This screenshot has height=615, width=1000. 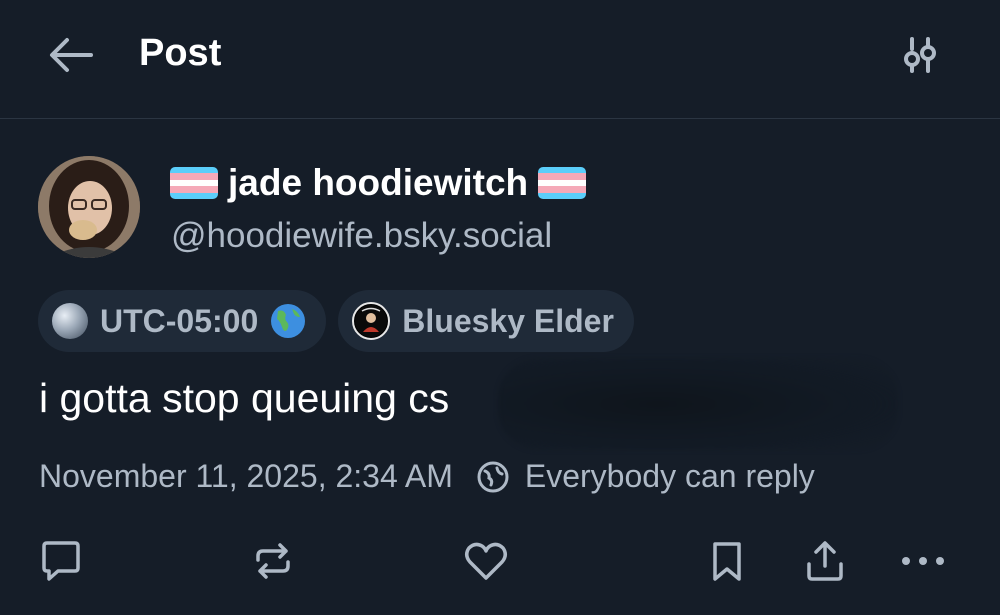 I want to click on timezone-label: UTC-05:00, so click(x=179, y=320).